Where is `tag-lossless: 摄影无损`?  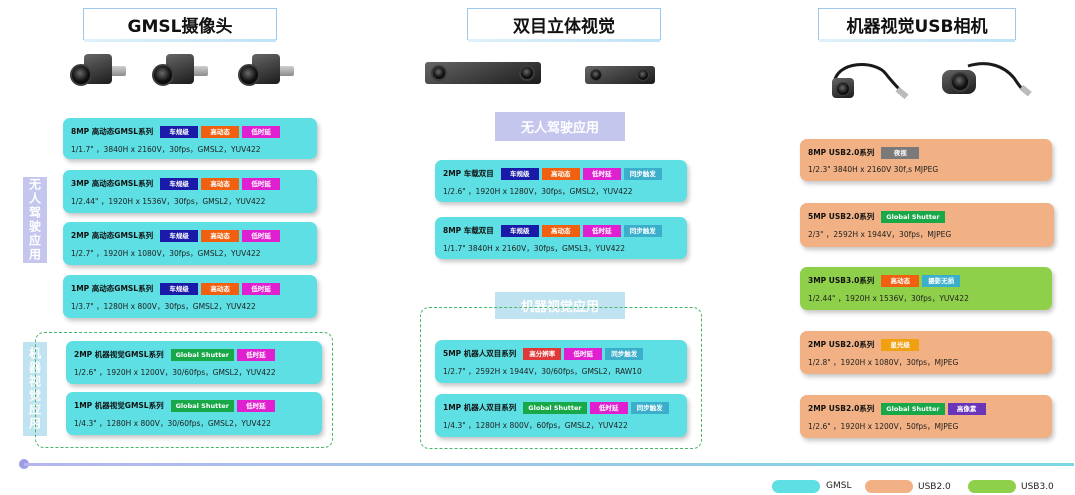
tag-lossless: 摄影无损 is located at coordinates (941, 280).